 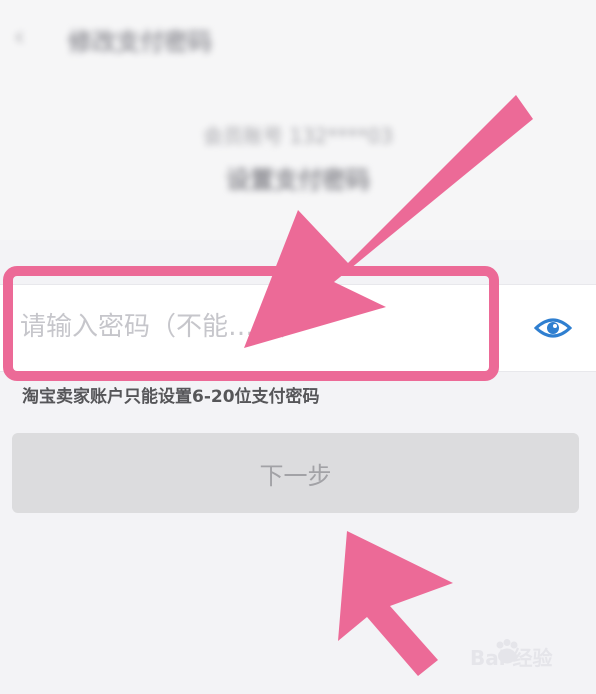 What do you see at coordinates (140, 42) in the screenshot?
I see `page-title: 修改支付密码` at bounding box center [140, 42].